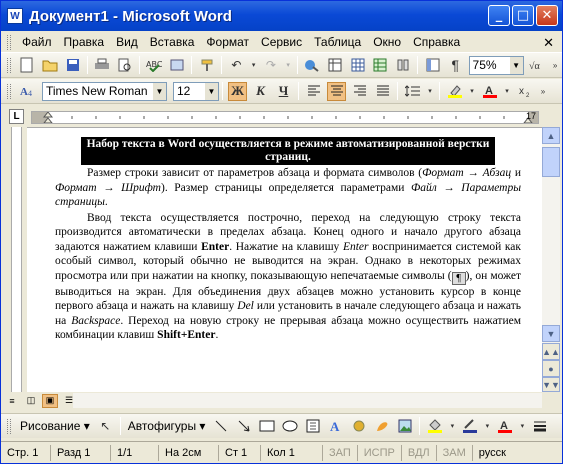 The image size is (563, 464). I want to click on line-spacing-dropdown-icon: ▾, so click(430, 91).